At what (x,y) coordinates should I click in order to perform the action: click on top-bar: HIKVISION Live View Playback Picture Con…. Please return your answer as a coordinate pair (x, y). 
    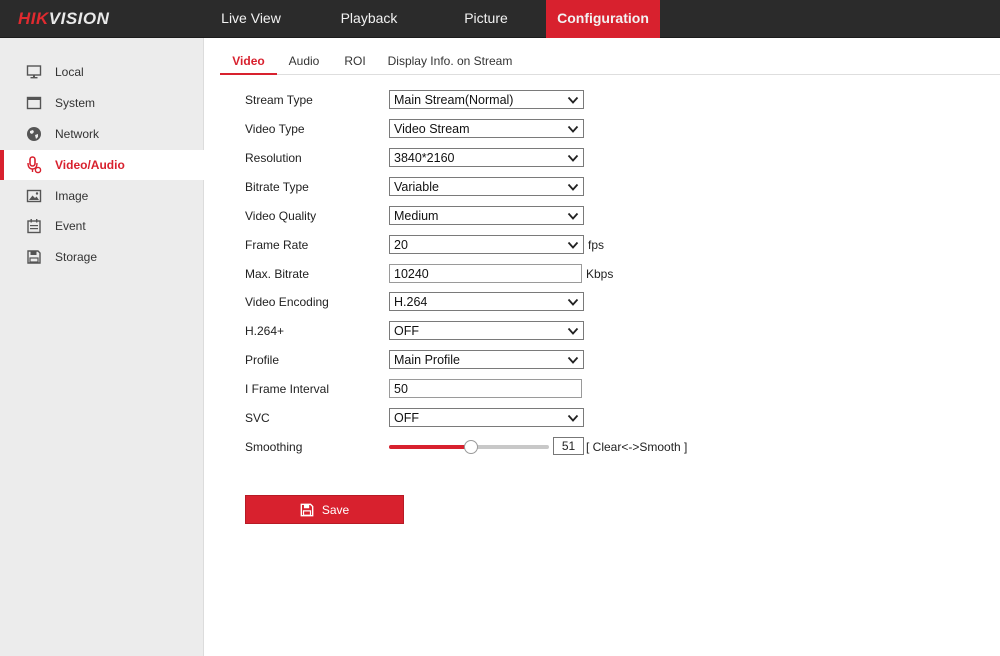
    Looking at the image, I should click on (500, 19).